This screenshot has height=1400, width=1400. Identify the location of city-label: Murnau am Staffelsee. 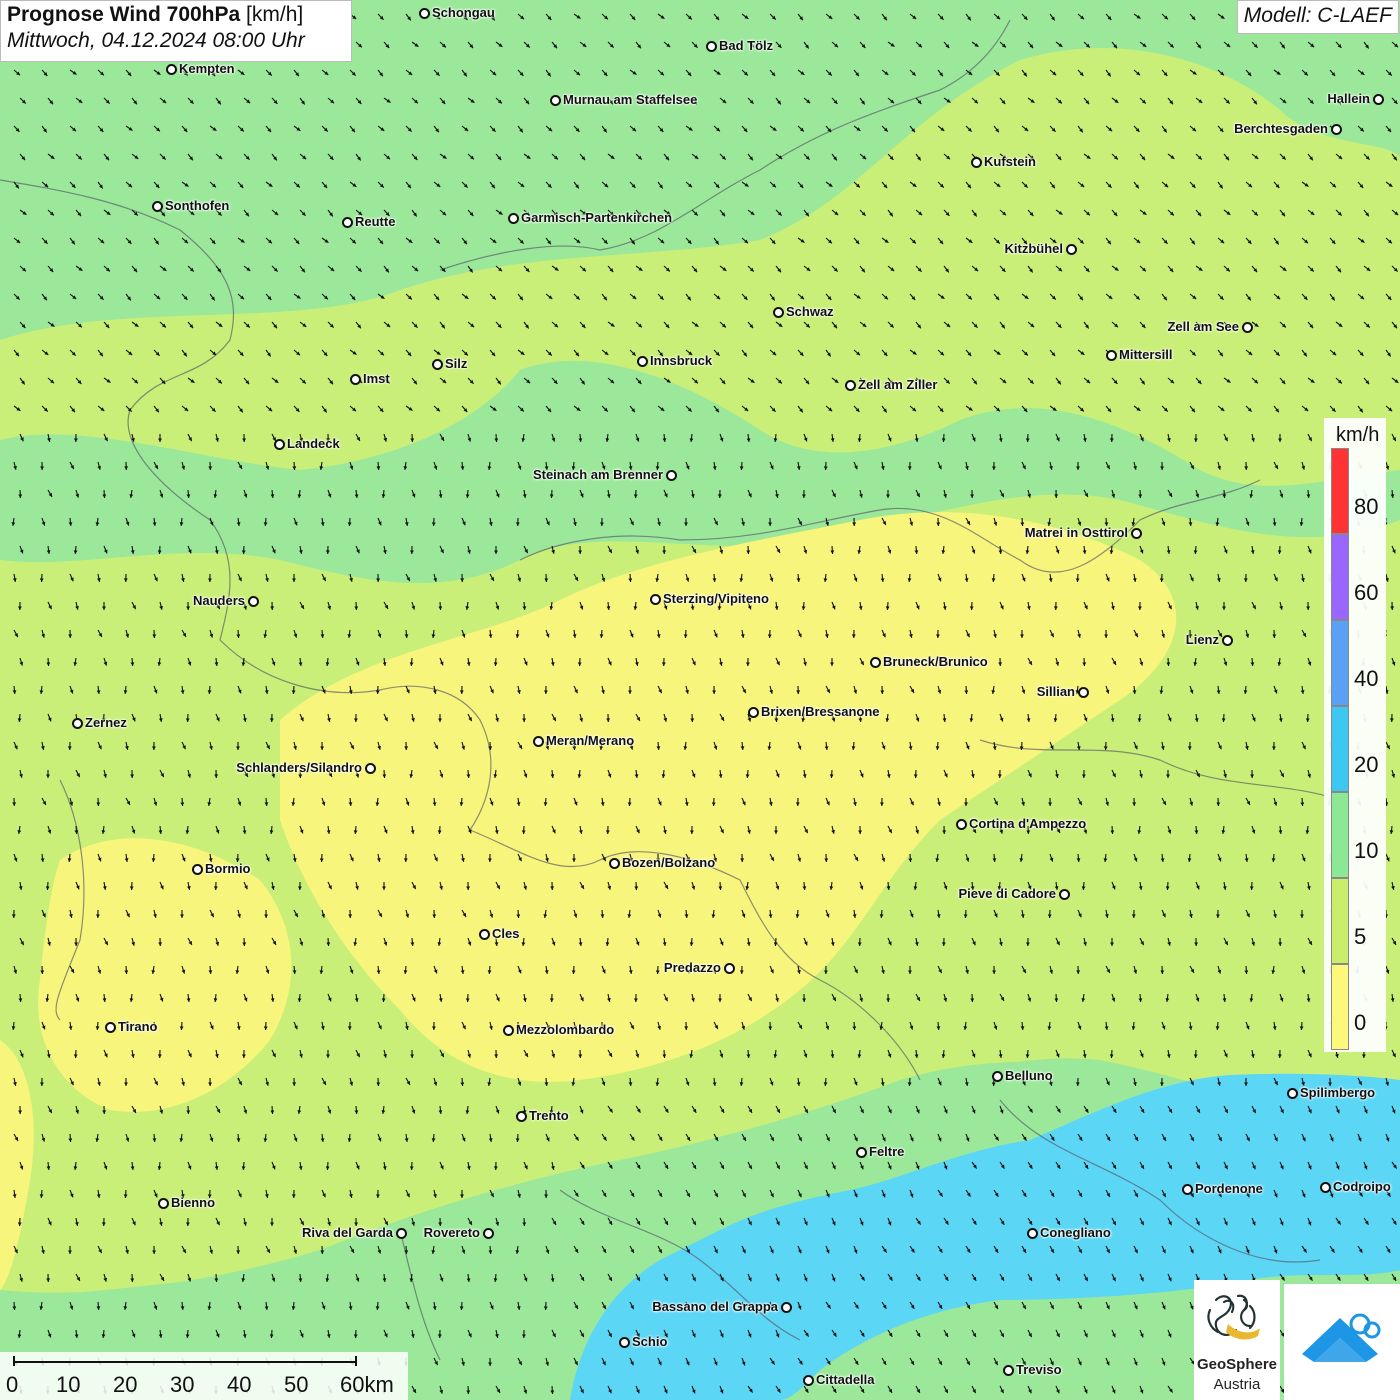
(630, 99).